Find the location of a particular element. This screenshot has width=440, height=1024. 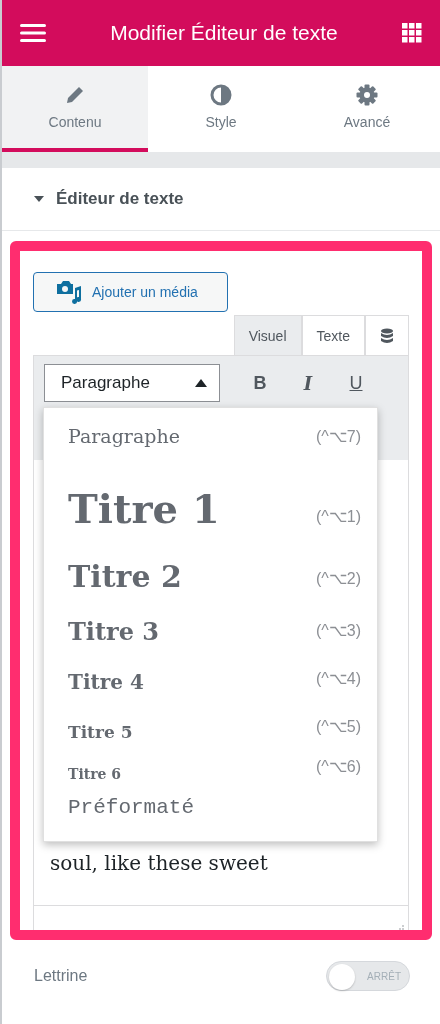

format-option: Titre 2 (^⌥2) is located at coordinates (214, 563).